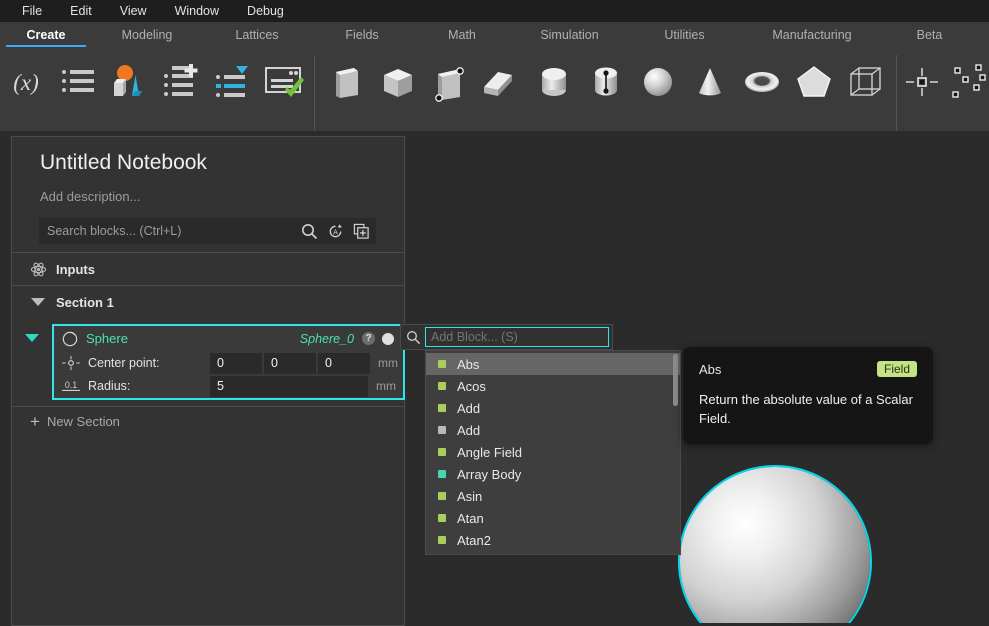  Describe the element at coordinates (130, 82) in the screenshot. I see `primitive-shapes-icon` at that location.